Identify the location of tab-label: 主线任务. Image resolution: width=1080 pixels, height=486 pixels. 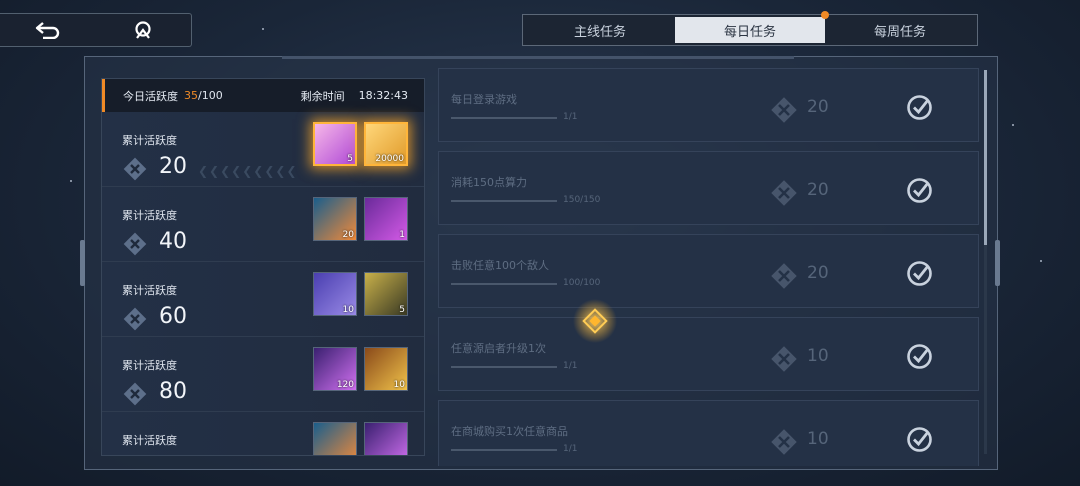
(599, 32).